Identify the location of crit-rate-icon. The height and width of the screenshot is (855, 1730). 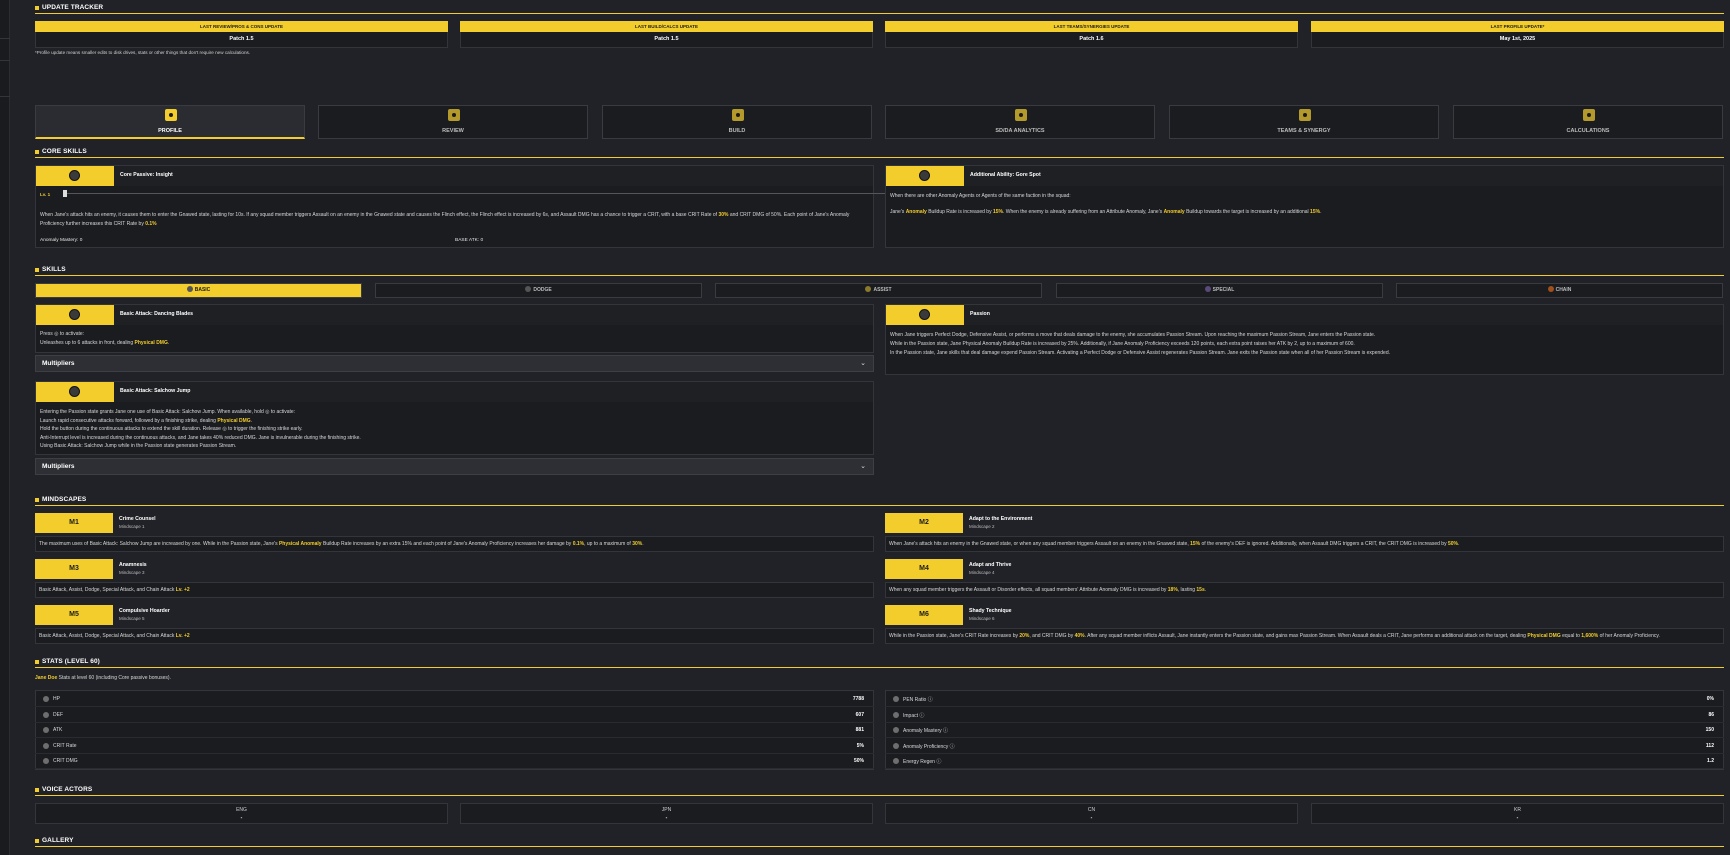
(46, 745).